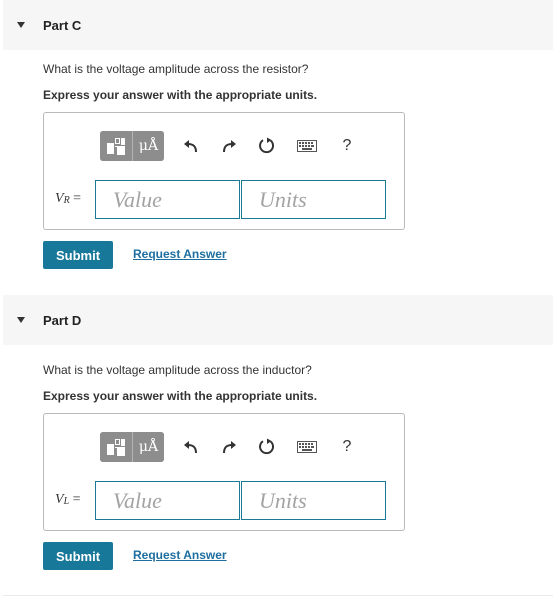 The height and width of the screenshot is (597, 556). What do you see at coordinates (278, 595) in the screenshot?
I see `divider` at bounding box center [278, 595].